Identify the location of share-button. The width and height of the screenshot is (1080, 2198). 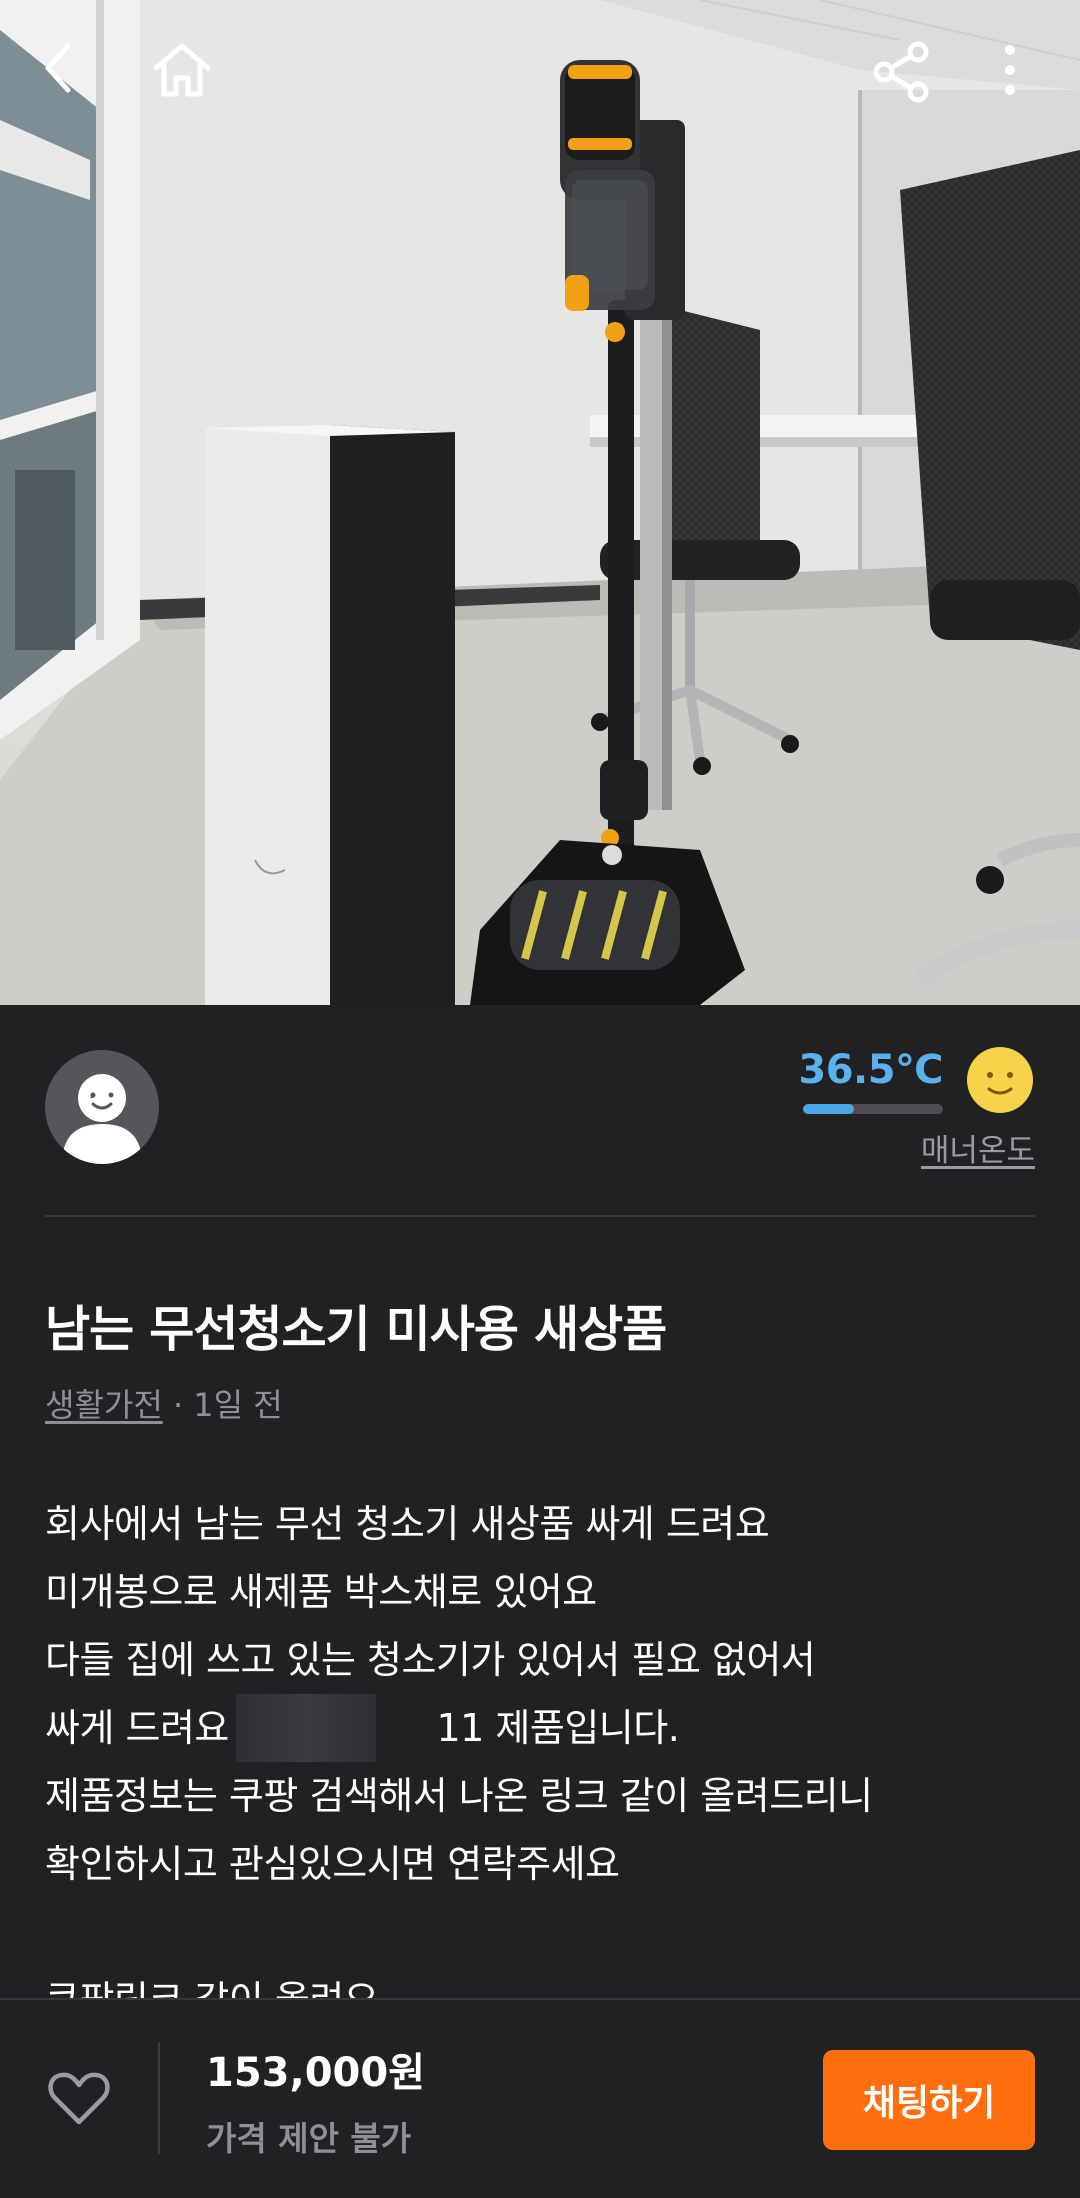
(912, 82).